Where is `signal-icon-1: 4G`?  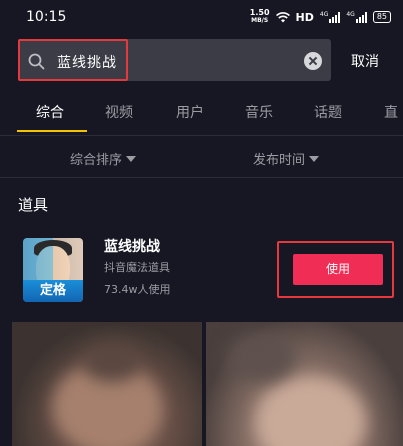 signal-icon-1: 4G is located at coordinates (330, 16).